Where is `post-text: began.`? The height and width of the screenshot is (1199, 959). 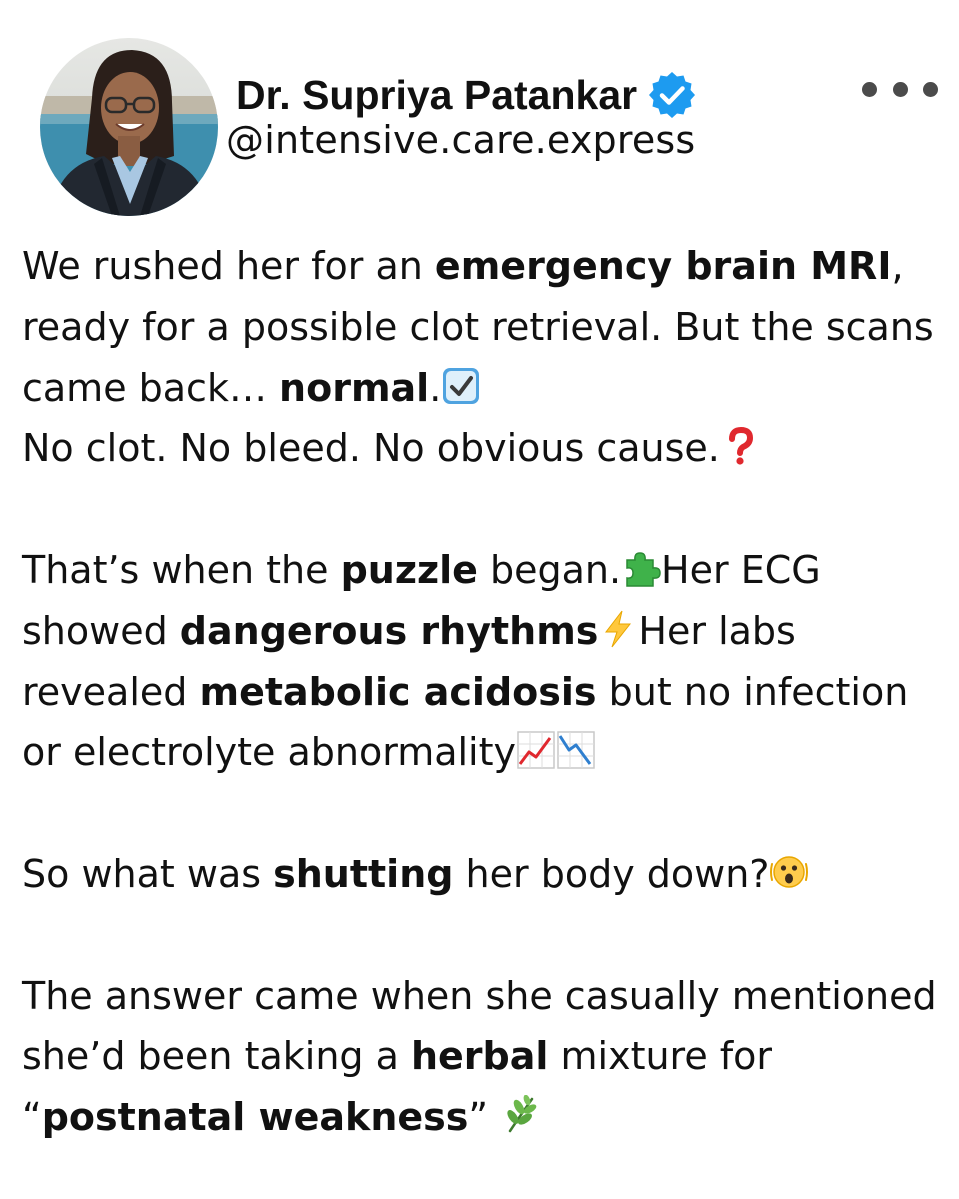
post-text: began. is located at coordinates (549, 569).